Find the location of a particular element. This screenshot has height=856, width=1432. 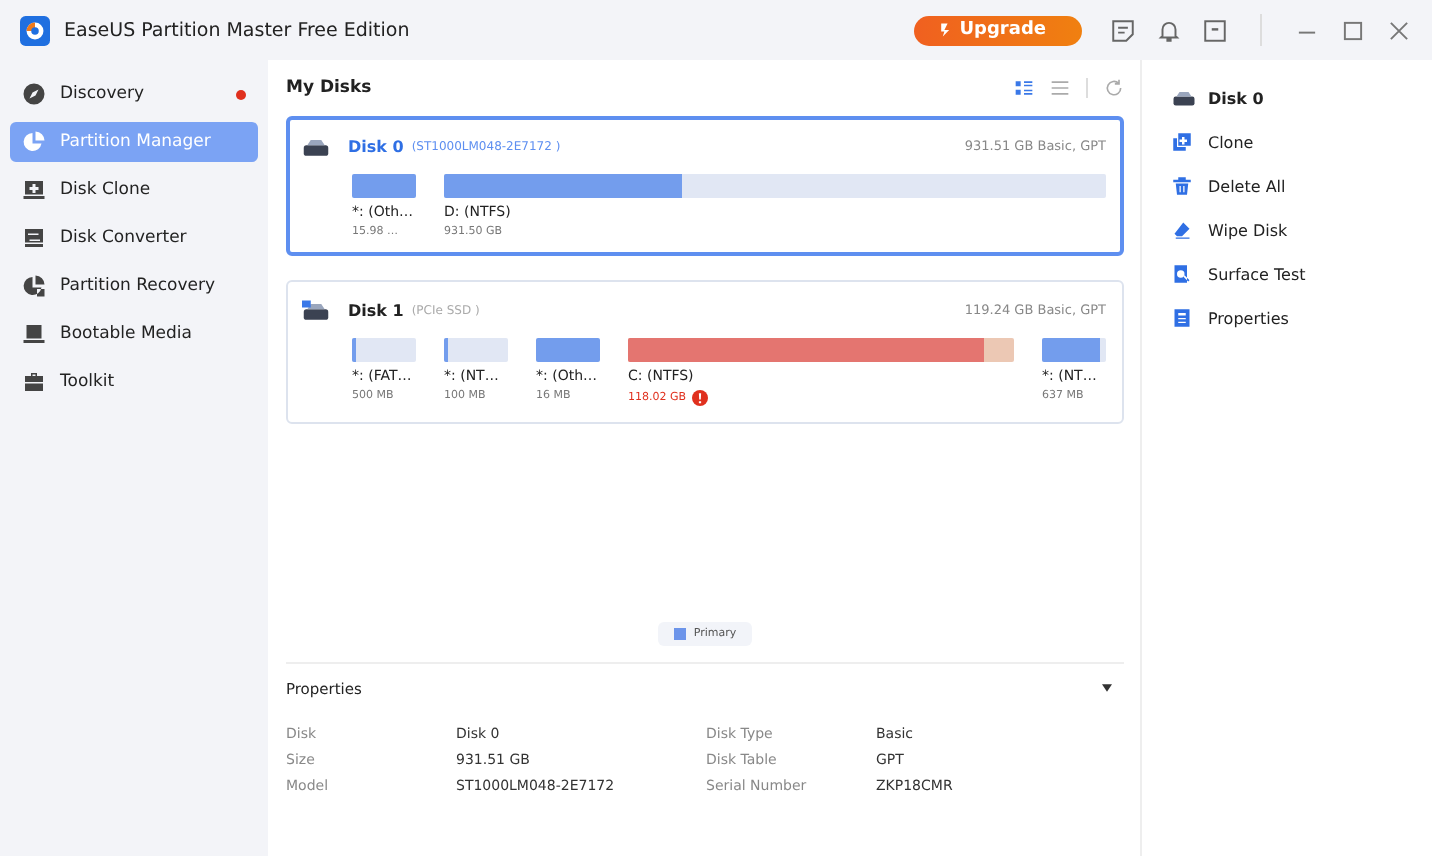

sidebar-item: Discovery is located at coordinates (134, 94).